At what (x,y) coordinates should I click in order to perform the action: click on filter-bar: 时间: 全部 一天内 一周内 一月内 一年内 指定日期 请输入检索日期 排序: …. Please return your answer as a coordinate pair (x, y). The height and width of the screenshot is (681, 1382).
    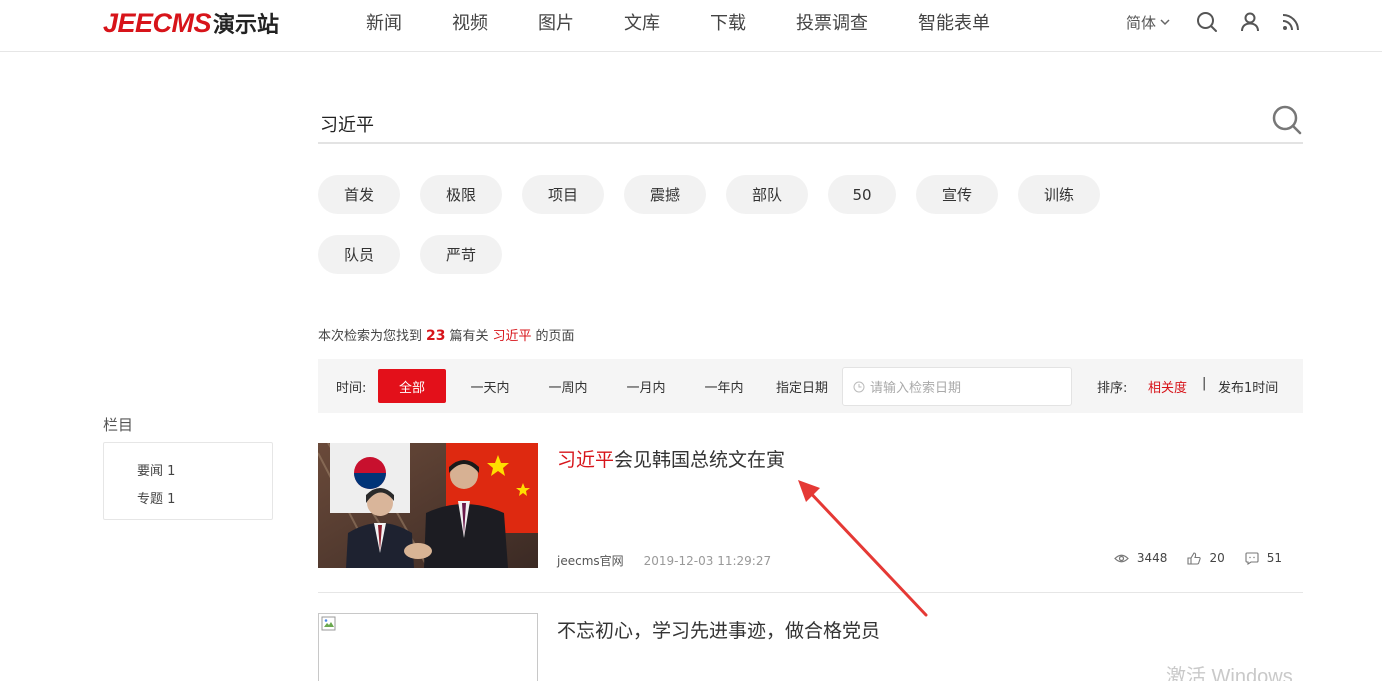
    Looking at the image, I should click on (810, 386).